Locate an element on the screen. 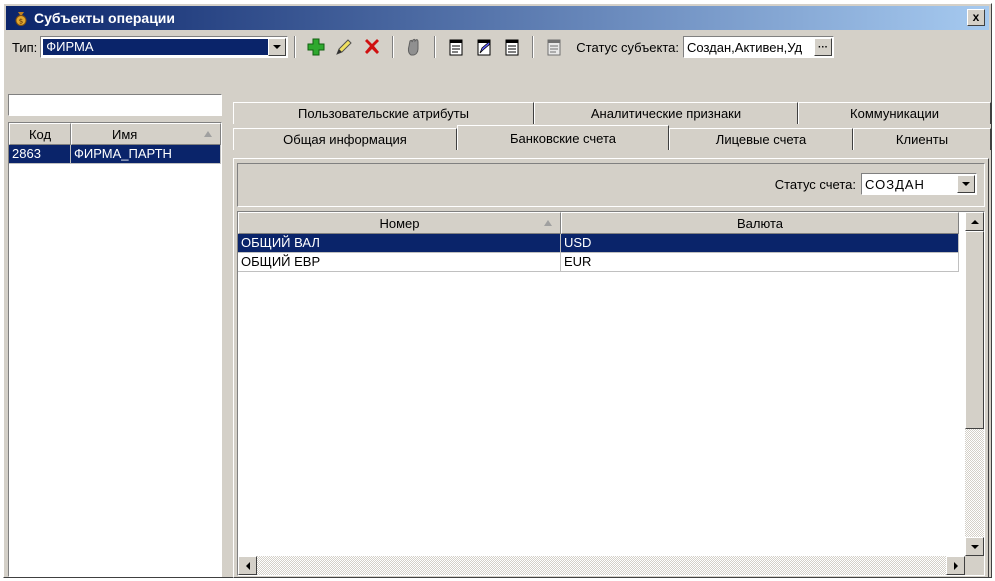 This screenshot has width=995, height=581. table-row: ОБЩИЙ ВАЛ USD is located at coordinates (598, 243).